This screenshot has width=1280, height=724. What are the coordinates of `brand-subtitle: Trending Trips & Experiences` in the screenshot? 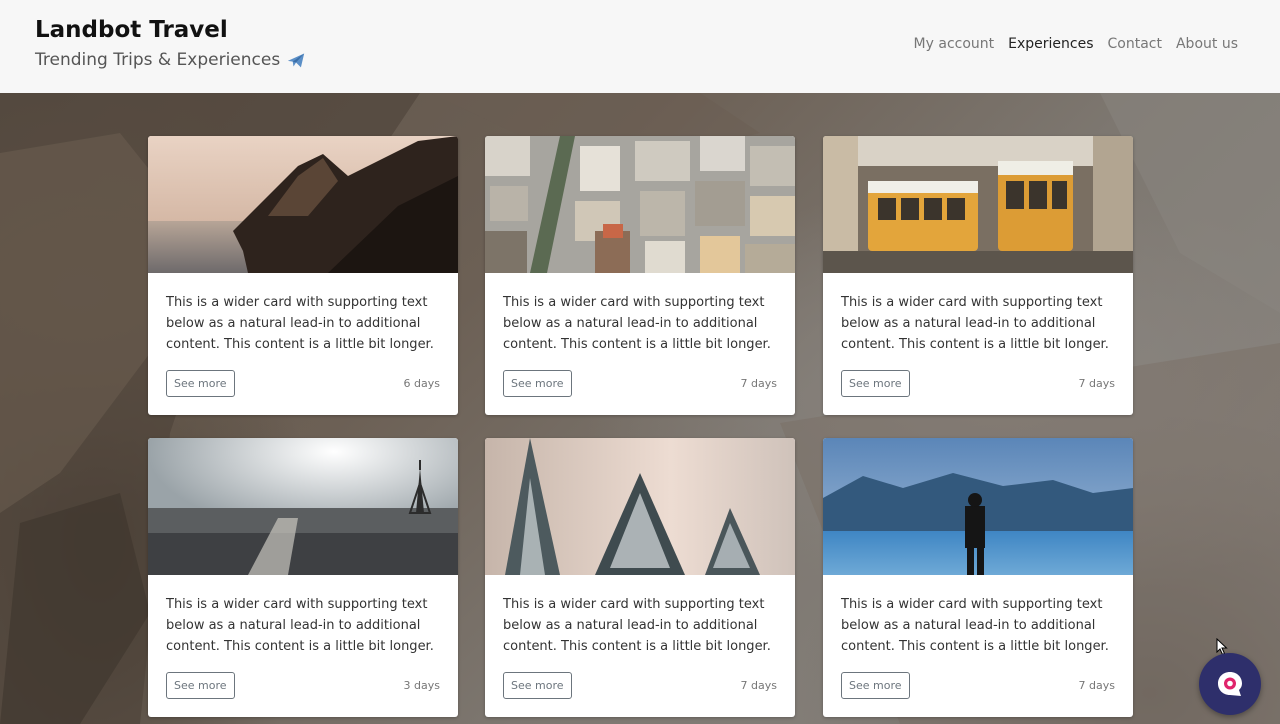 It's located at (170, 60).